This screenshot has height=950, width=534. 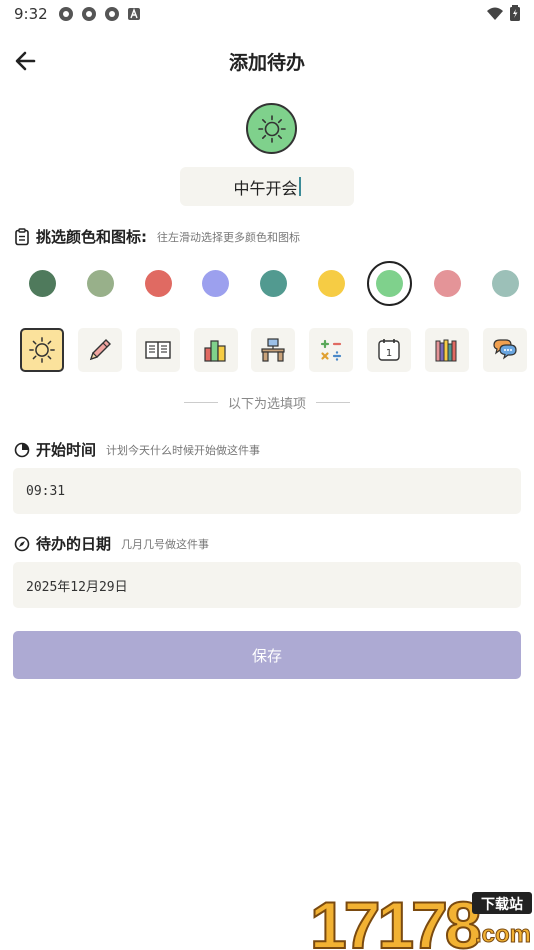 I want to click on color-icon-hint: 往左滑动选择更多颜色和图标, so click(x=228, y=237).